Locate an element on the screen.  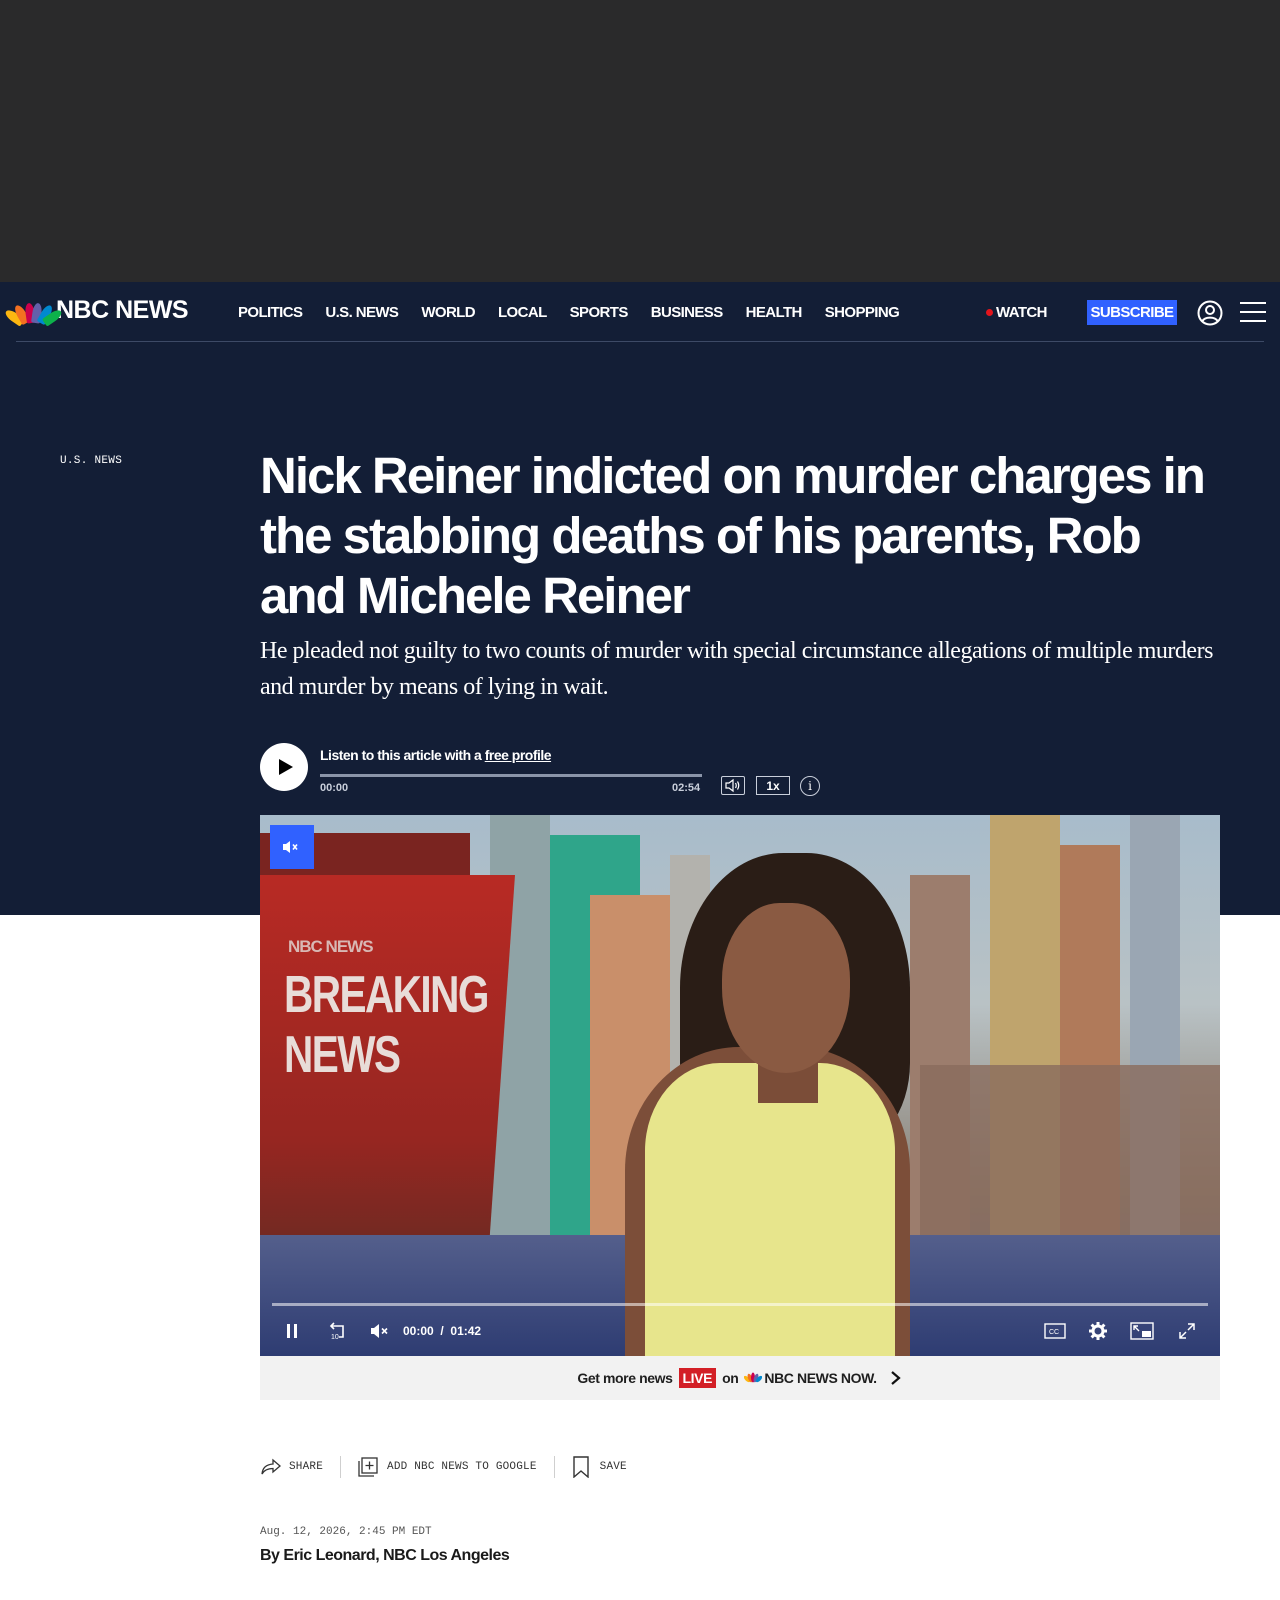
picture-in-picture-icon is located at coordinates (1142, 1331).